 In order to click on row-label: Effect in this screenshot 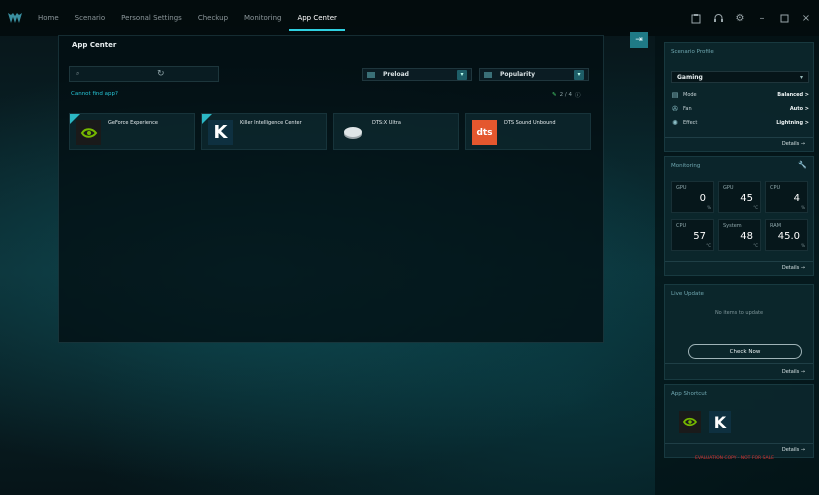, I will do `click(690, 123)`.